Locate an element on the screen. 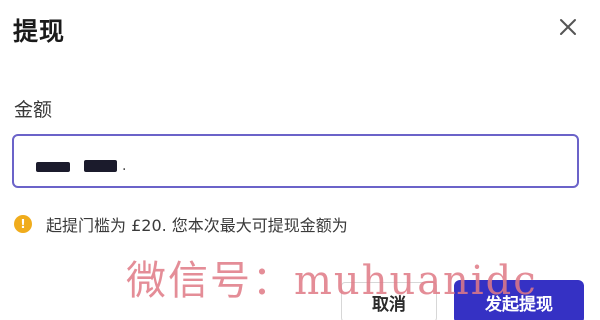 This screenshot has width=600, height=320. cancel-button: 取消 is located at coordinates (389, 301).